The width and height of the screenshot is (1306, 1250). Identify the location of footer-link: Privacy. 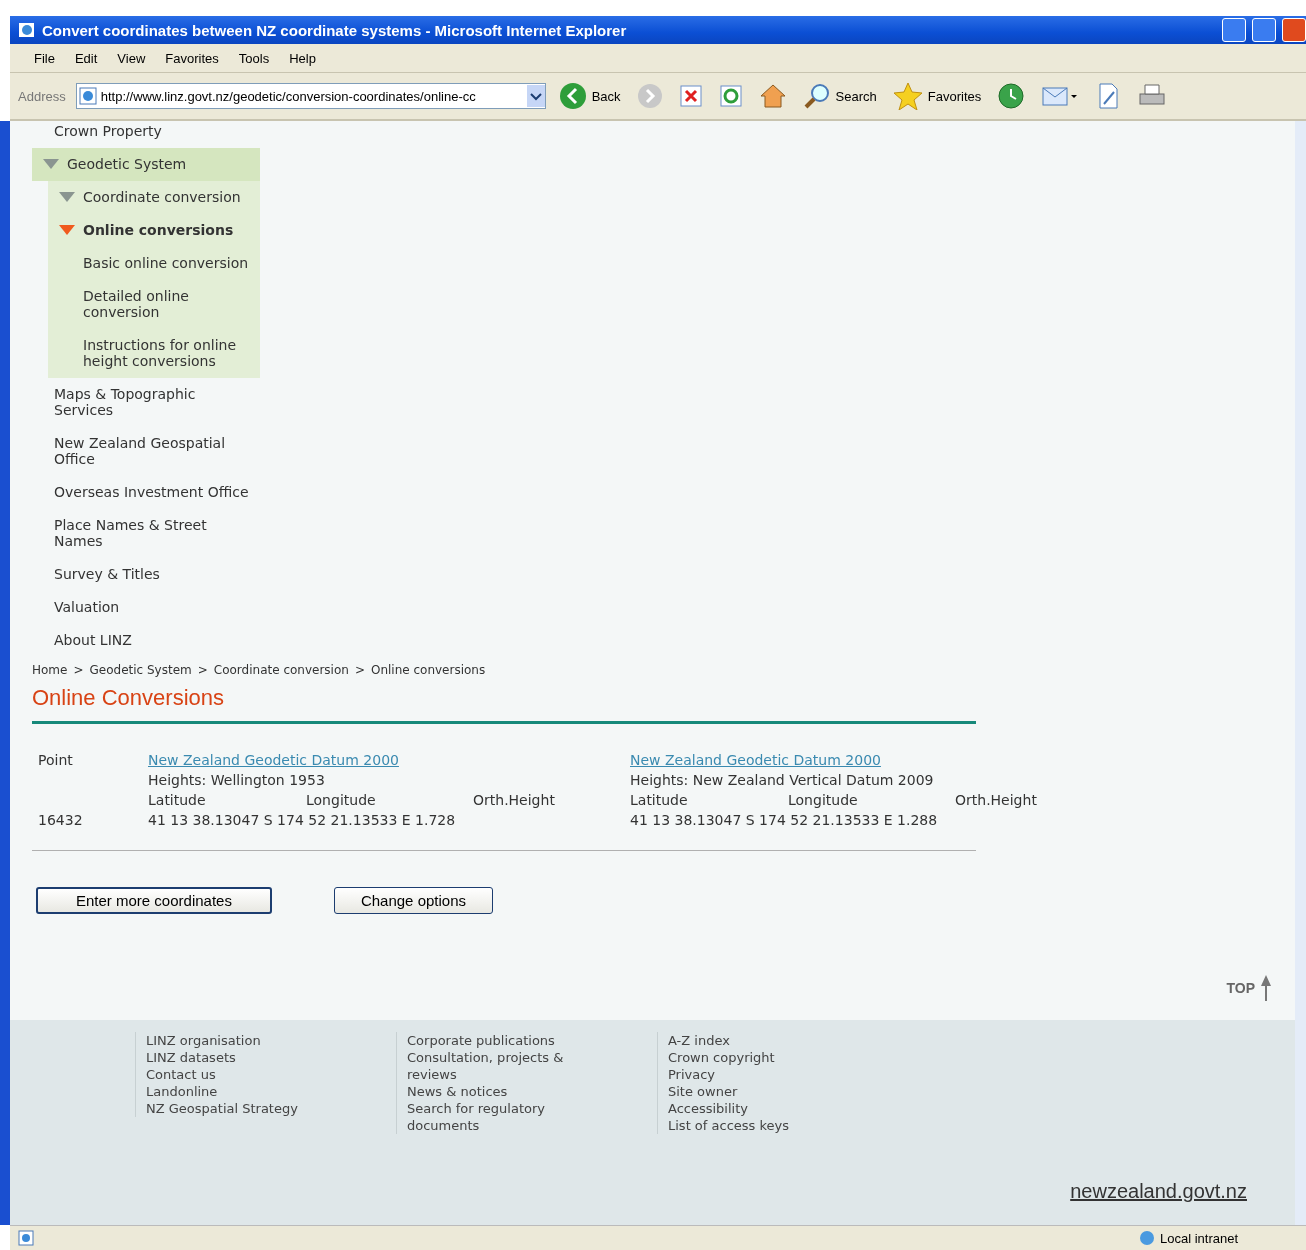
(773, 1074).